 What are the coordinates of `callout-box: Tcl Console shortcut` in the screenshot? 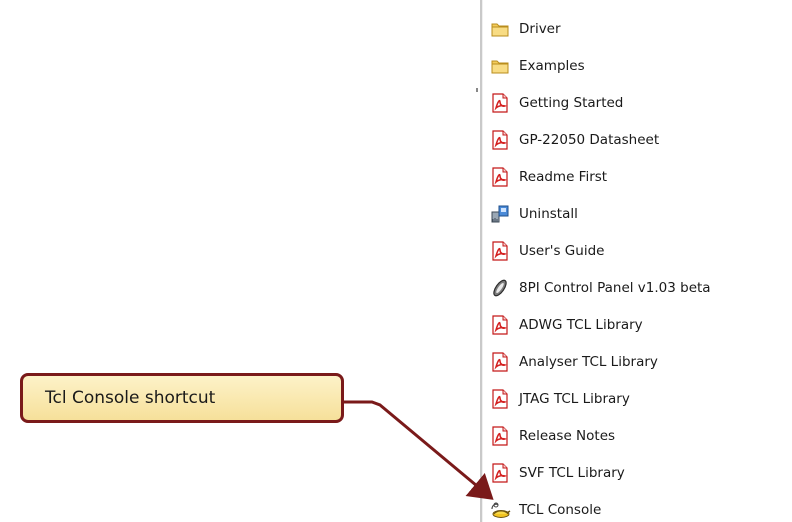 It's located at (182, 398).